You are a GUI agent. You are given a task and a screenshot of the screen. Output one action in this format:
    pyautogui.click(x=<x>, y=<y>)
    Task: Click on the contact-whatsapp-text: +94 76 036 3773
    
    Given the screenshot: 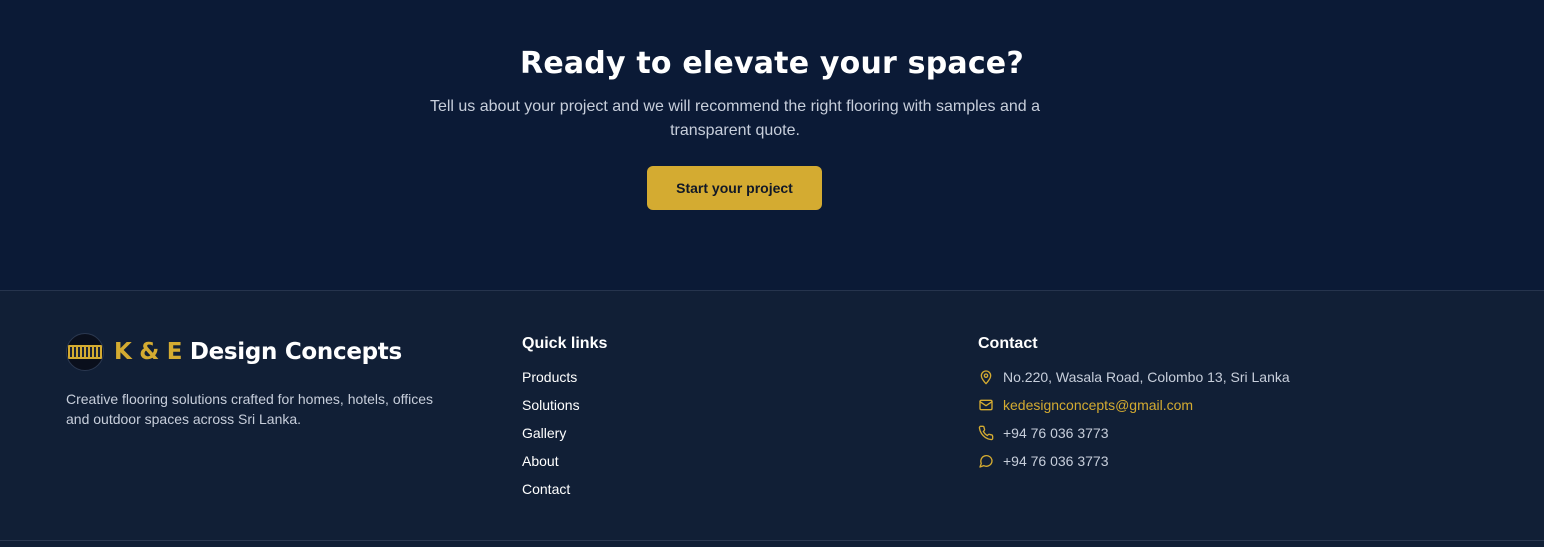 What is the action you would take?
    pyautogui.click(x=1056, y=461)
    